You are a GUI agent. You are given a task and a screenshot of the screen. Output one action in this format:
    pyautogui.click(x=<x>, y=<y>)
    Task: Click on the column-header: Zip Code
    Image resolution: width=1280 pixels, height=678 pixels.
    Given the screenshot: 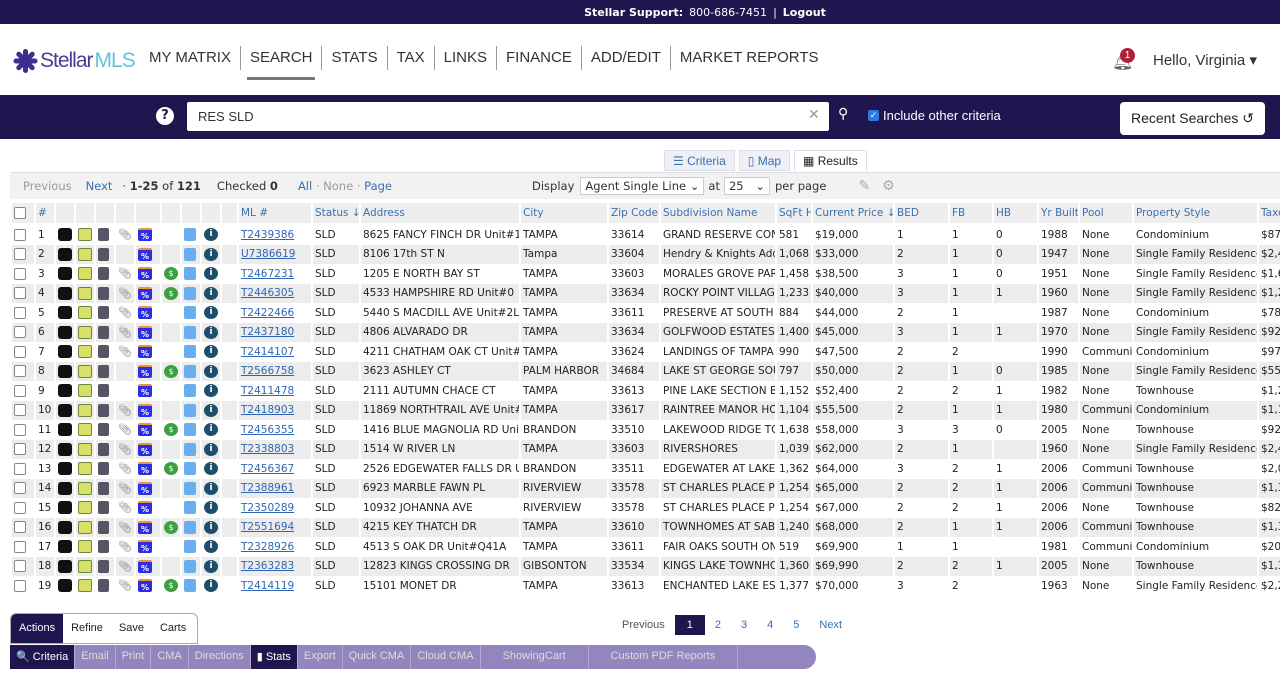 What is the action you would take?
    pyautogui.click(x=634, y=214)
    